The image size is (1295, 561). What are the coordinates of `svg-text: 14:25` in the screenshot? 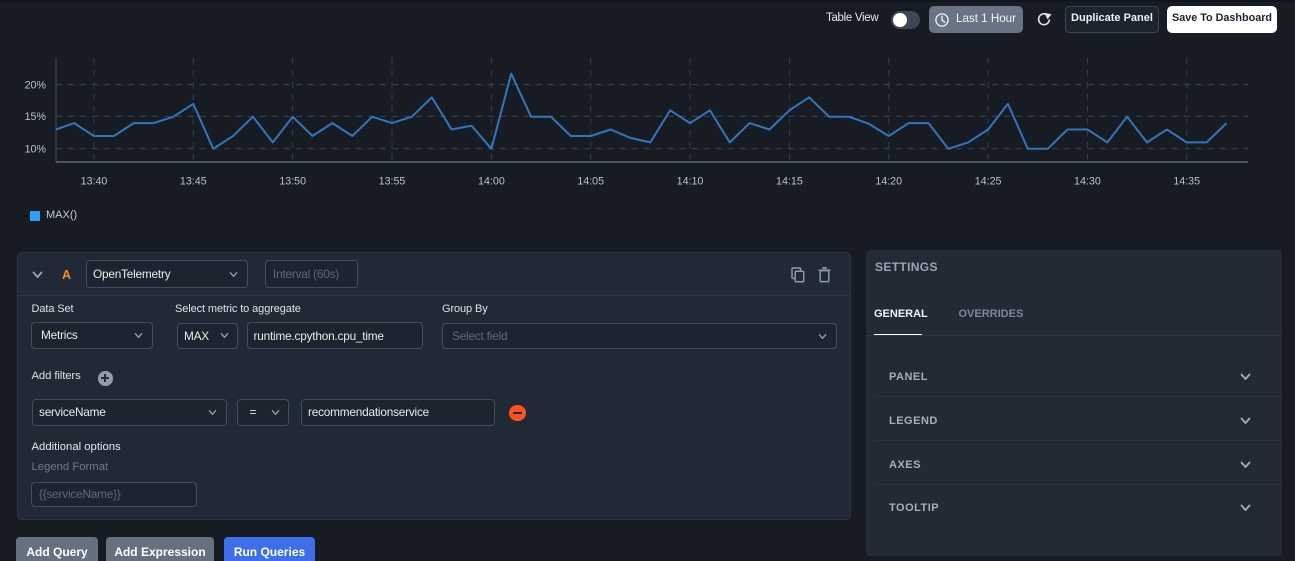 It's located at (988, 182).